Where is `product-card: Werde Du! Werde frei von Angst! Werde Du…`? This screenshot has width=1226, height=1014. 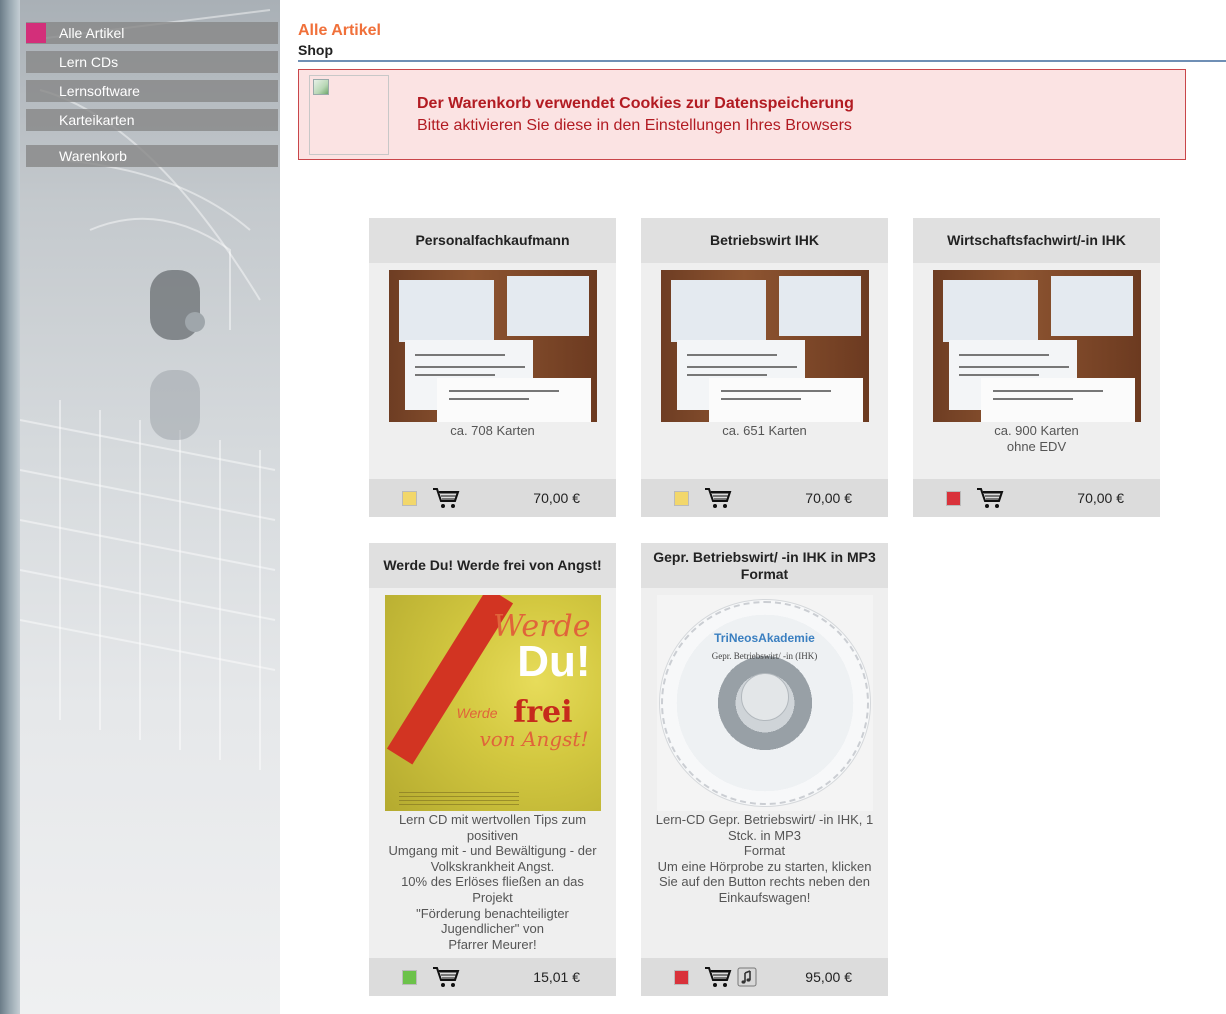 product-card: Werde Du! Werde frei von Angst! Werde Du… is located at coordinates (492, 769).